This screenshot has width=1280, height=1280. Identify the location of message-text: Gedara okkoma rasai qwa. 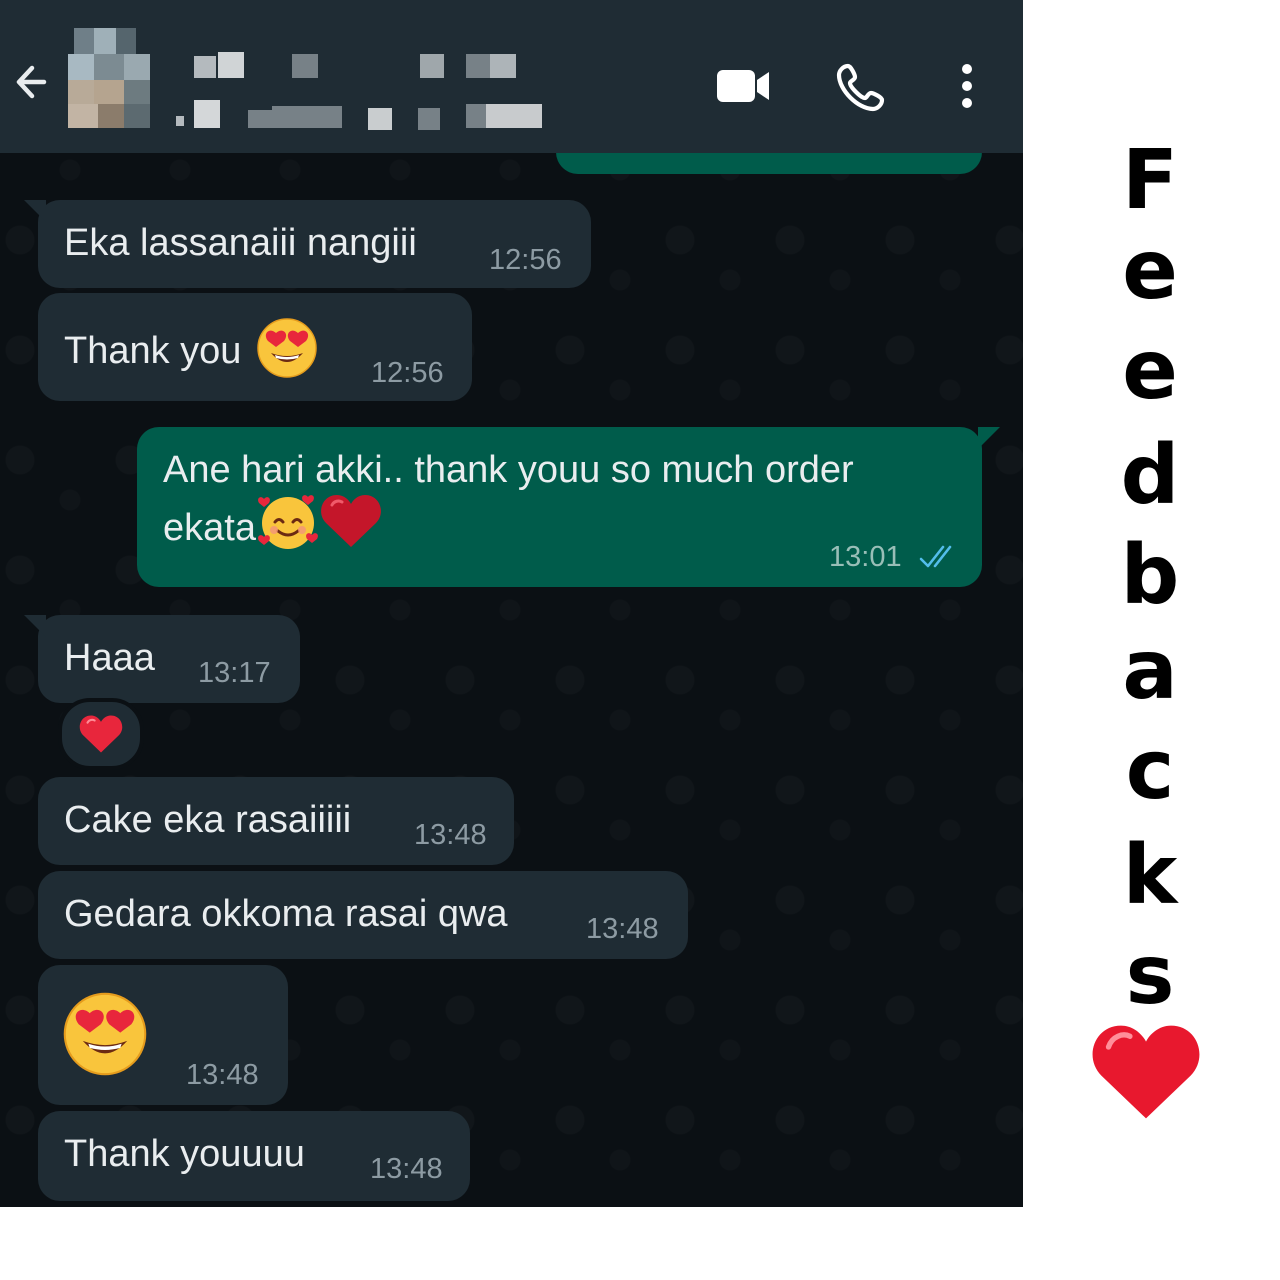
(286, 914).